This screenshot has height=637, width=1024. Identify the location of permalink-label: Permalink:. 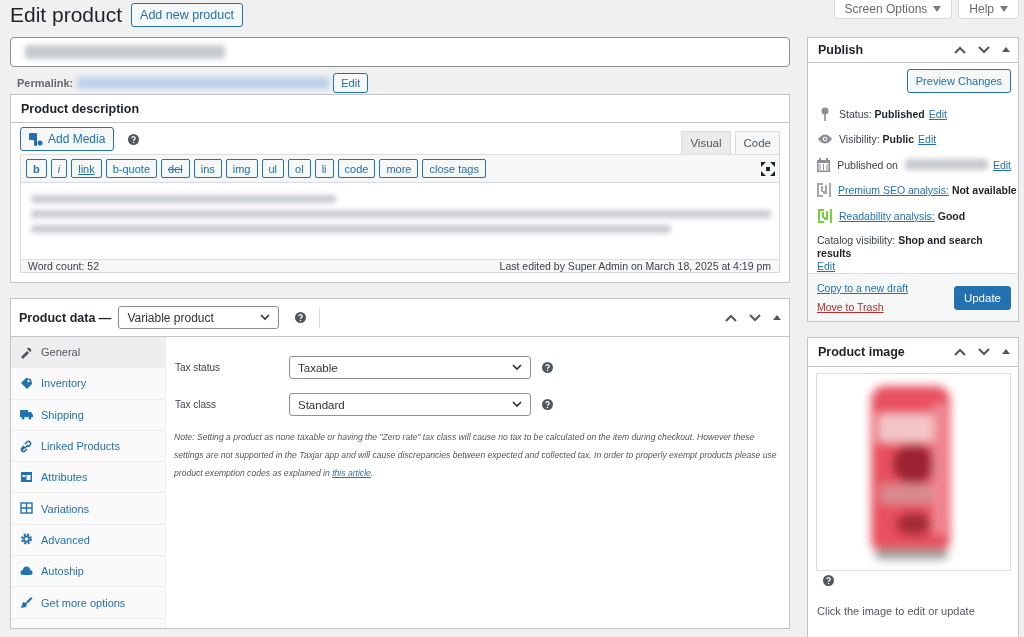
(45, 83).